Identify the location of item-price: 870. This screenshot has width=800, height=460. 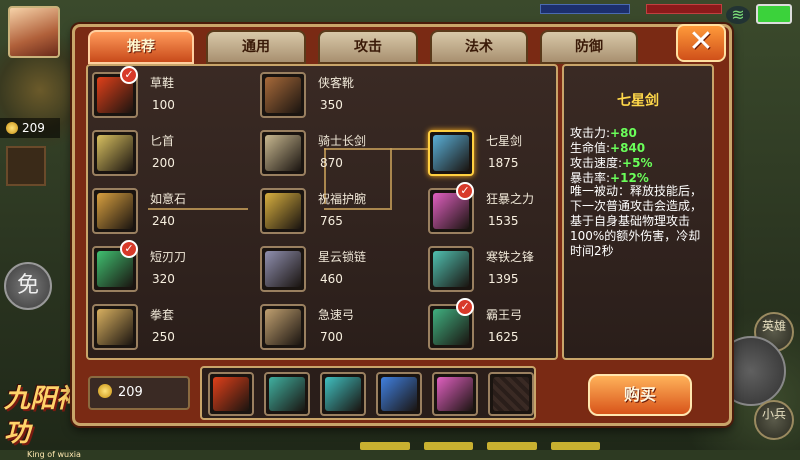
(331, 163).